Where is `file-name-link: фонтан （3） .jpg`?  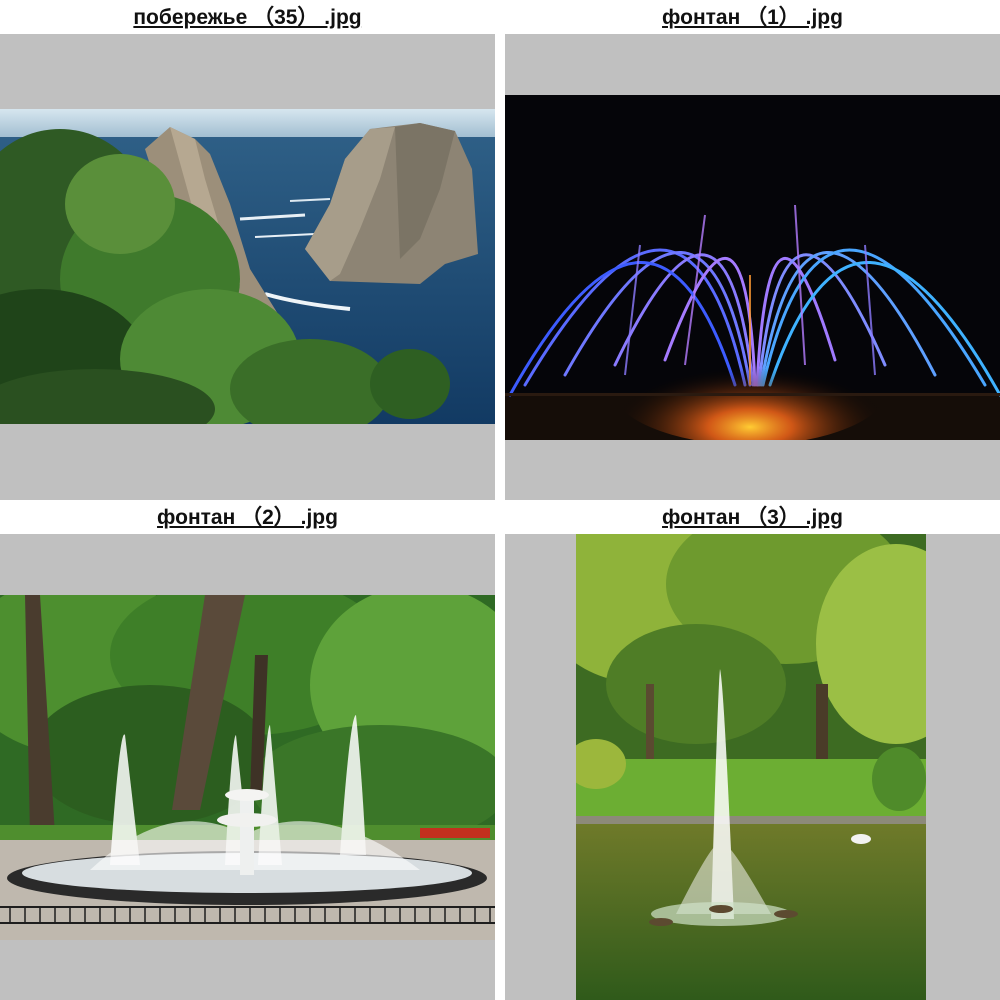 file-name-link: фонтан （3） .jpg is located at coordinates (752, 517).